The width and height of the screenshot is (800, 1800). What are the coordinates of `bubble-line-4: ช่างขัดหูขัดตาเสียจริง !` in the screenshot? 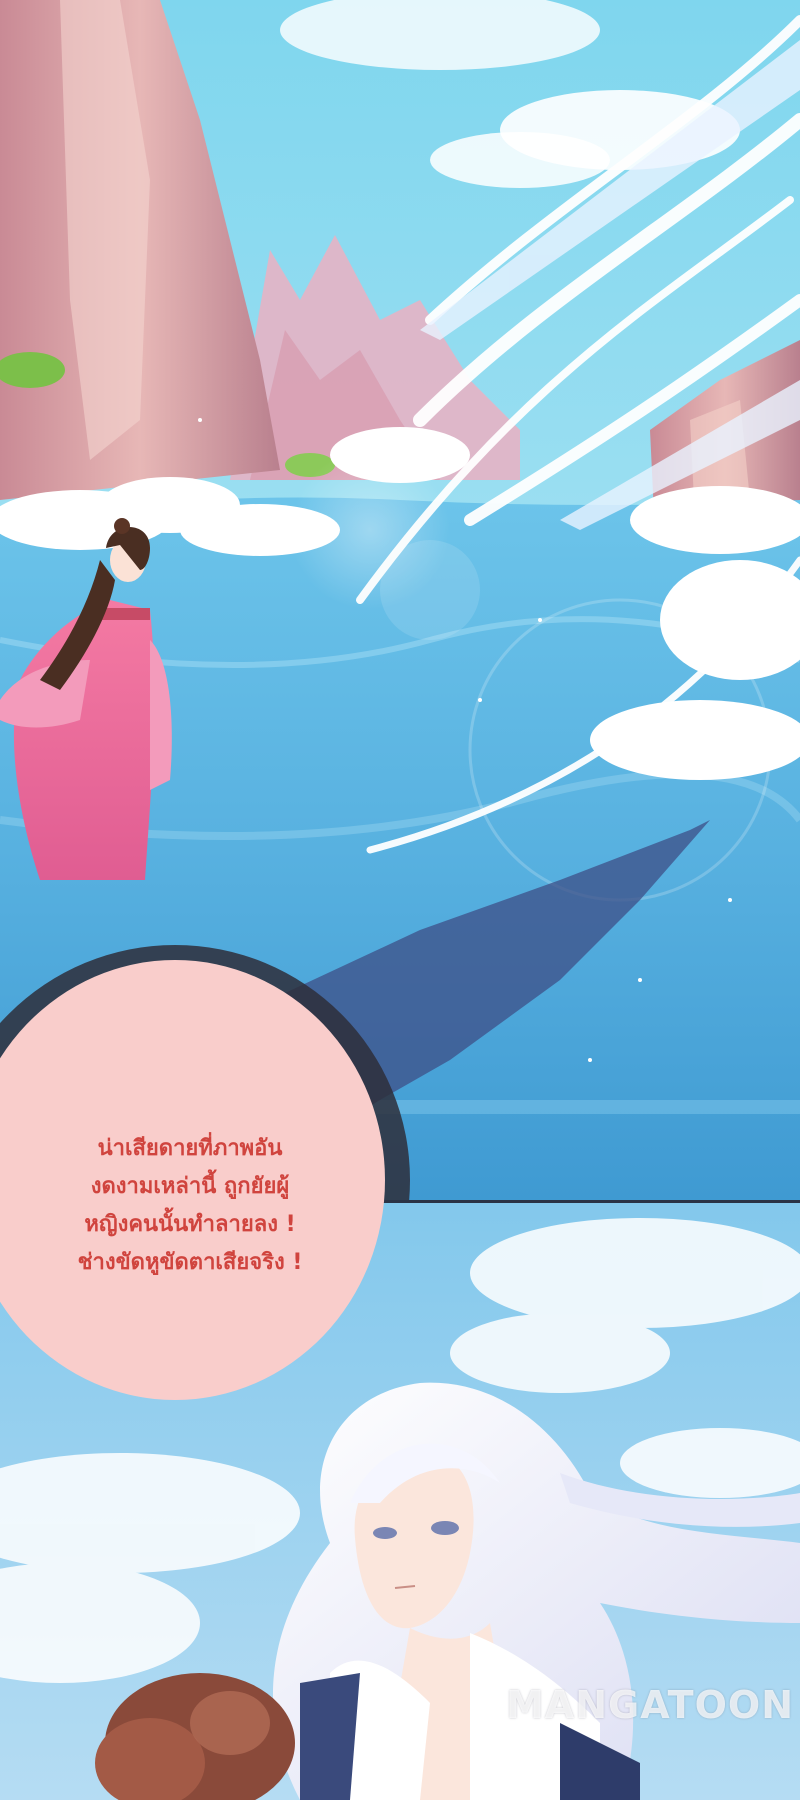 It's located at (190, 1262).